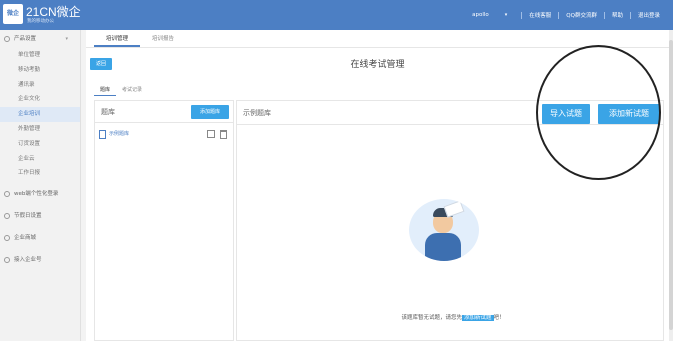  Describe the element at coordinates (164, 112) in the screenshot. I see `question-bank-header: 题库 添加题库` at that location.